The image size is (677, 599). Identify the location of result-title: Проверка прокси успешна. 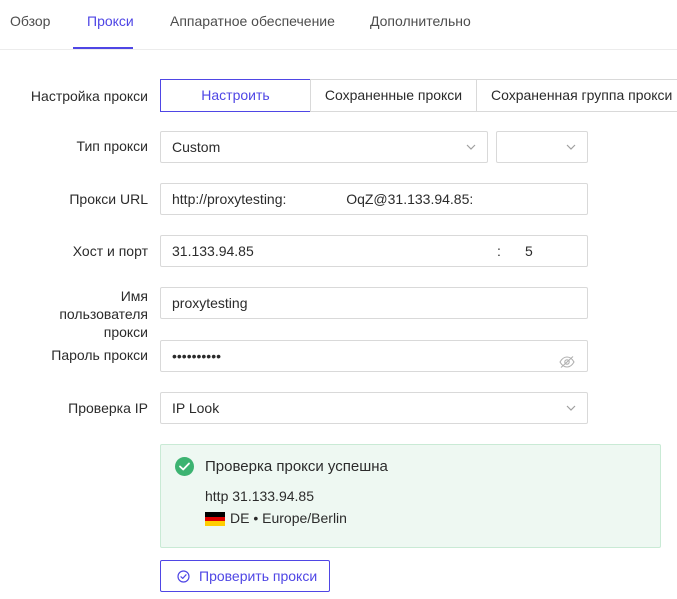
(296, 466).